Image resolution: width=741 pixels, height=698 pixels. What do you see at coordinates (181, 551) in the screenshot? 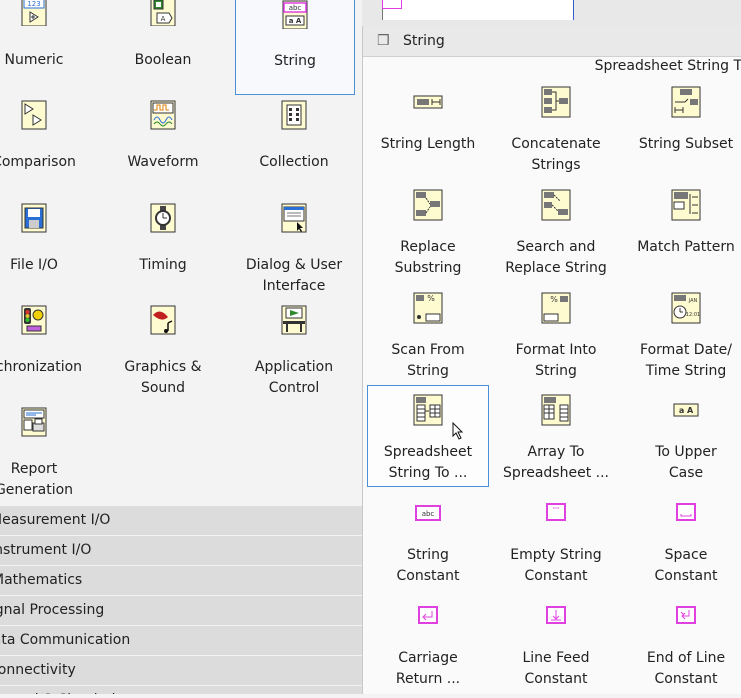
I see `category-instrument-io: Instrument I/O` at bounding box center [181, 551].